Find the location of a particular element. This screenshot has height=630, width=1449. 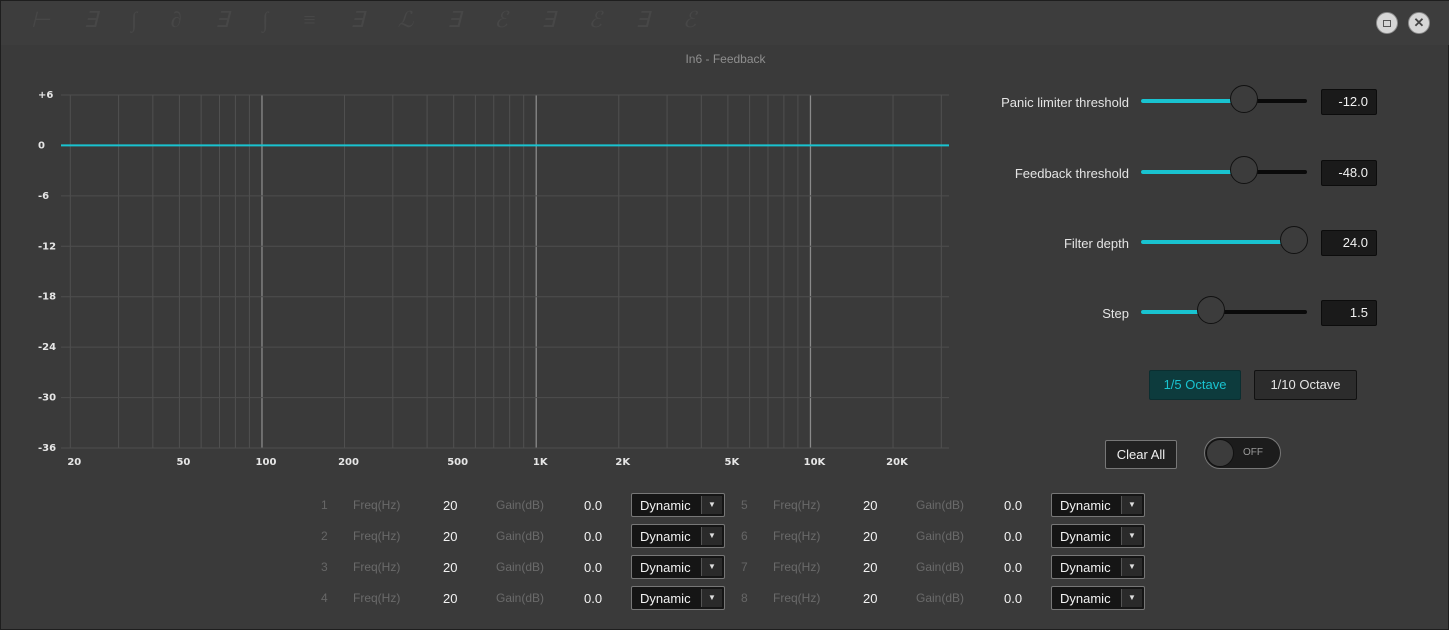

panic-limiter-slider is located at coordinates (1224, 99).